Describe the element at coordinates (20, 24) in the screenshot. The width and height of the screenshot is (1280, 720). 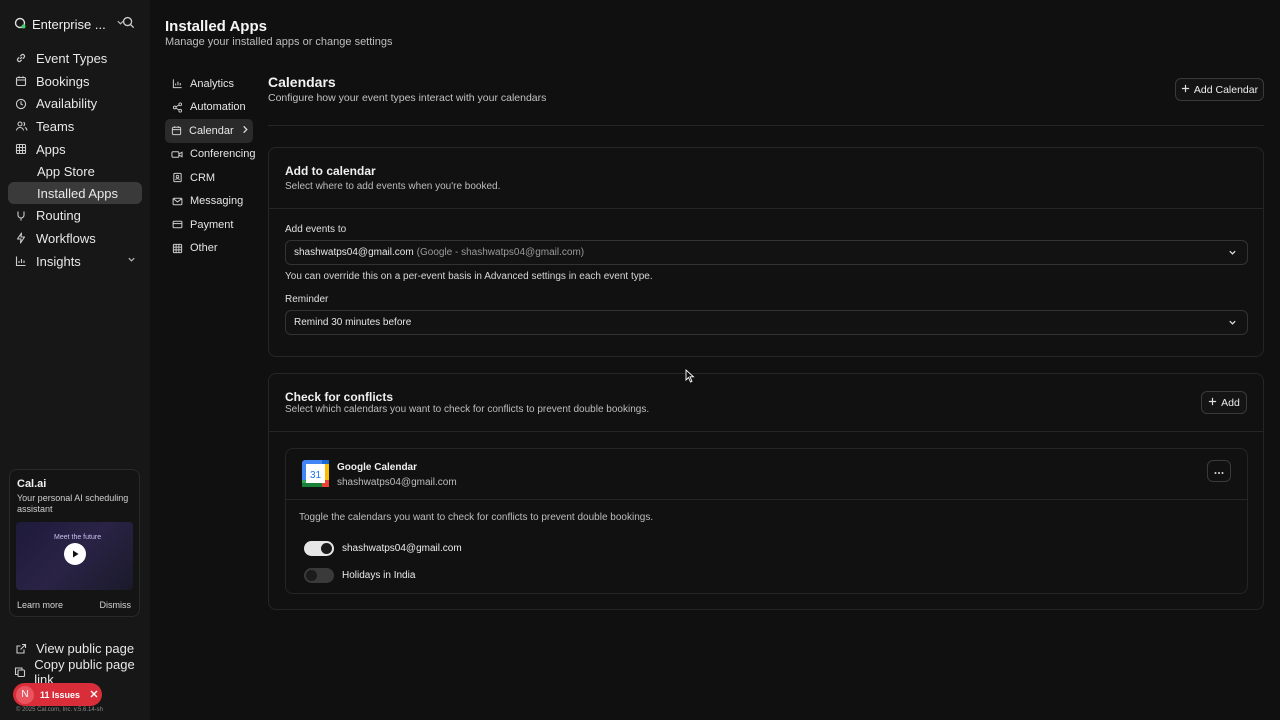
I see `org-logo-icon` at that location.